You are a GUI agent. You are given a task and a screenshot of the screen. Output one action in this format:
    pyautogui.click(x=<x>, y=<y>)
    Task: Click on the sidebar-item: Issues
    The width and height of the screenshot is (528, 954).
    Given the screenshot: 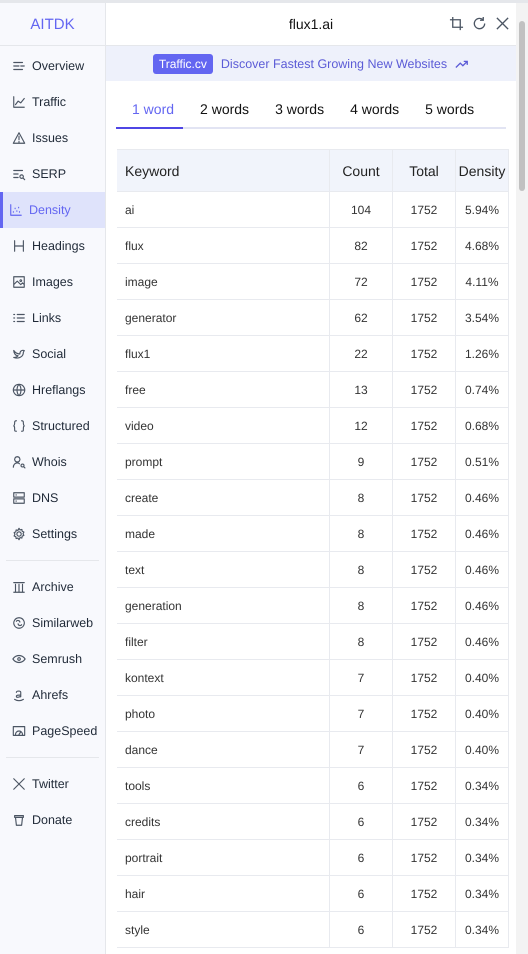 What is the action you would take?
    pyautogui.click(x=52, y=138)
    